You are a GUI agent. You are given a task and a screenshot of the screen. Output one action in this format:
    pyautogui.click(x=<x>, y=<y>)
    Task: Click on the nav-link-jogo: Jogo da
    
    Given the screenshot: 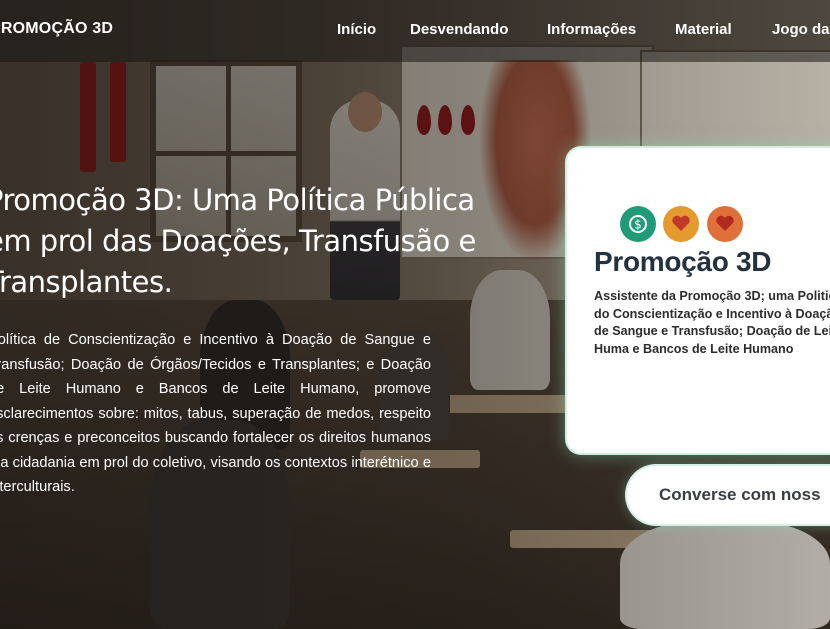 What is the action you would take?
    pyautogui.click(x=801, y=29)
    